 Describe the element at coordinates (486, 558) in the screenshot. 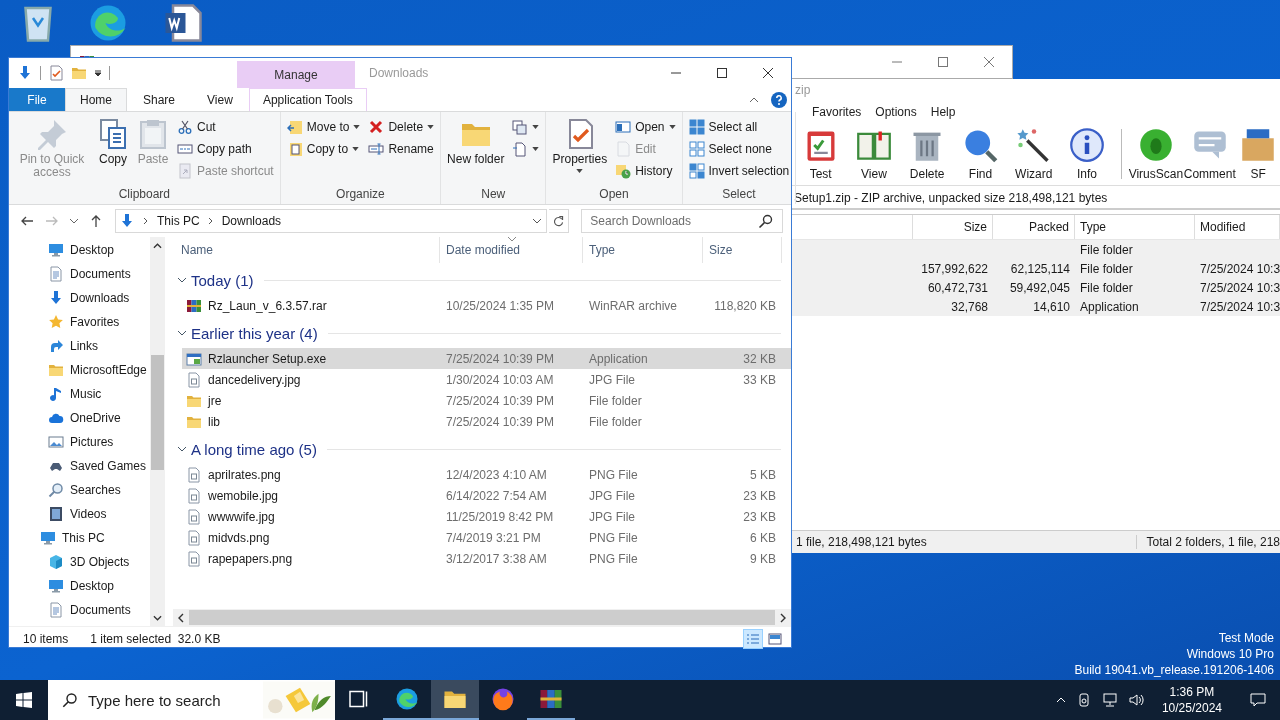

I see `file-row: rapepapers.png 3/12/2017 3:38 AM PNG File 9 KB` at that location.